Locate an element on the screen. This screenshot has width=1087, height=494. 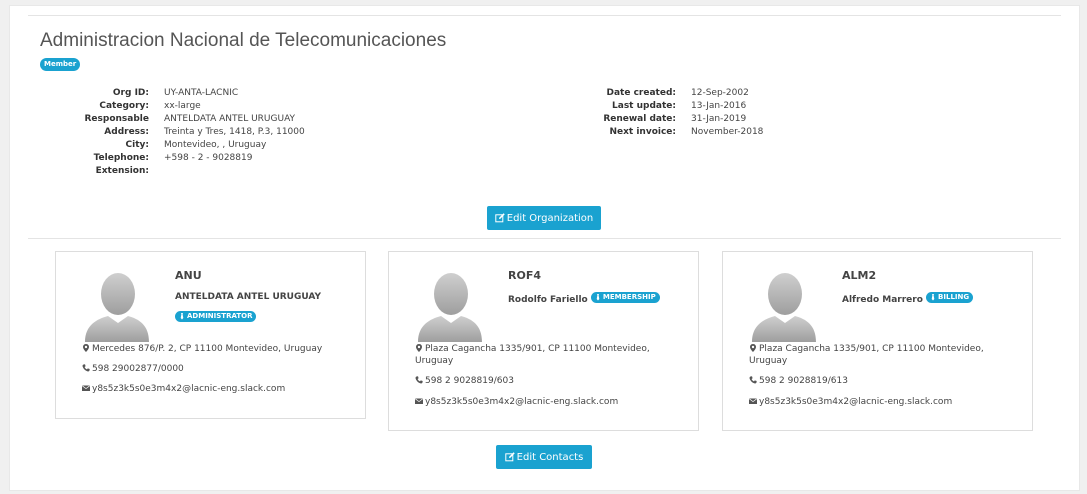
field-label: Responsable is located at coordinates (117, 119).